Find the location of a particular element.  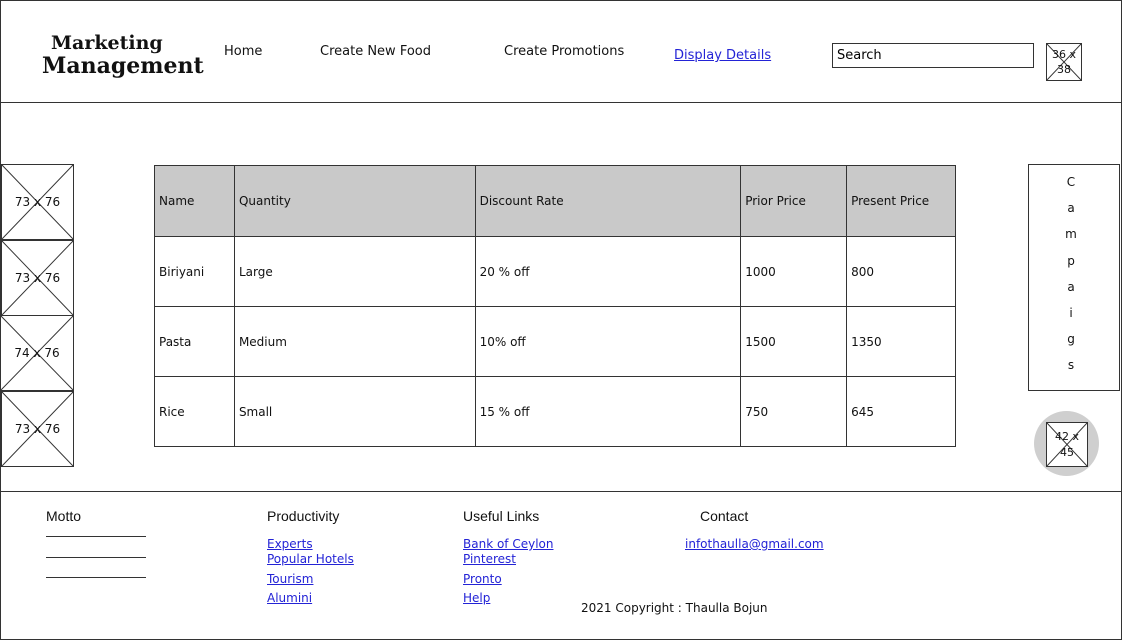

column-header-quantity: Quantity is located at coordinates (354, 201).